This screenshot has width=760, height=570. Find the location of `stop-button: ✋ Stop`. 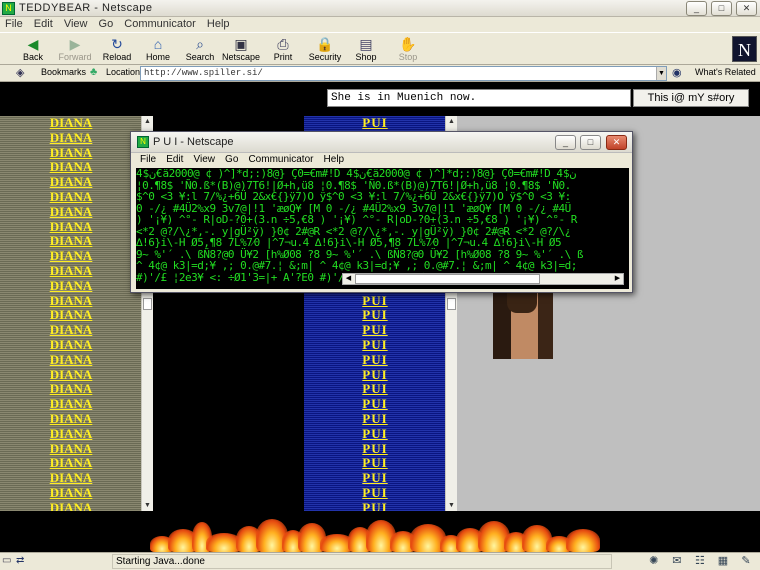

stop-button: ✋ Stop is located at coordinates (408, 49).